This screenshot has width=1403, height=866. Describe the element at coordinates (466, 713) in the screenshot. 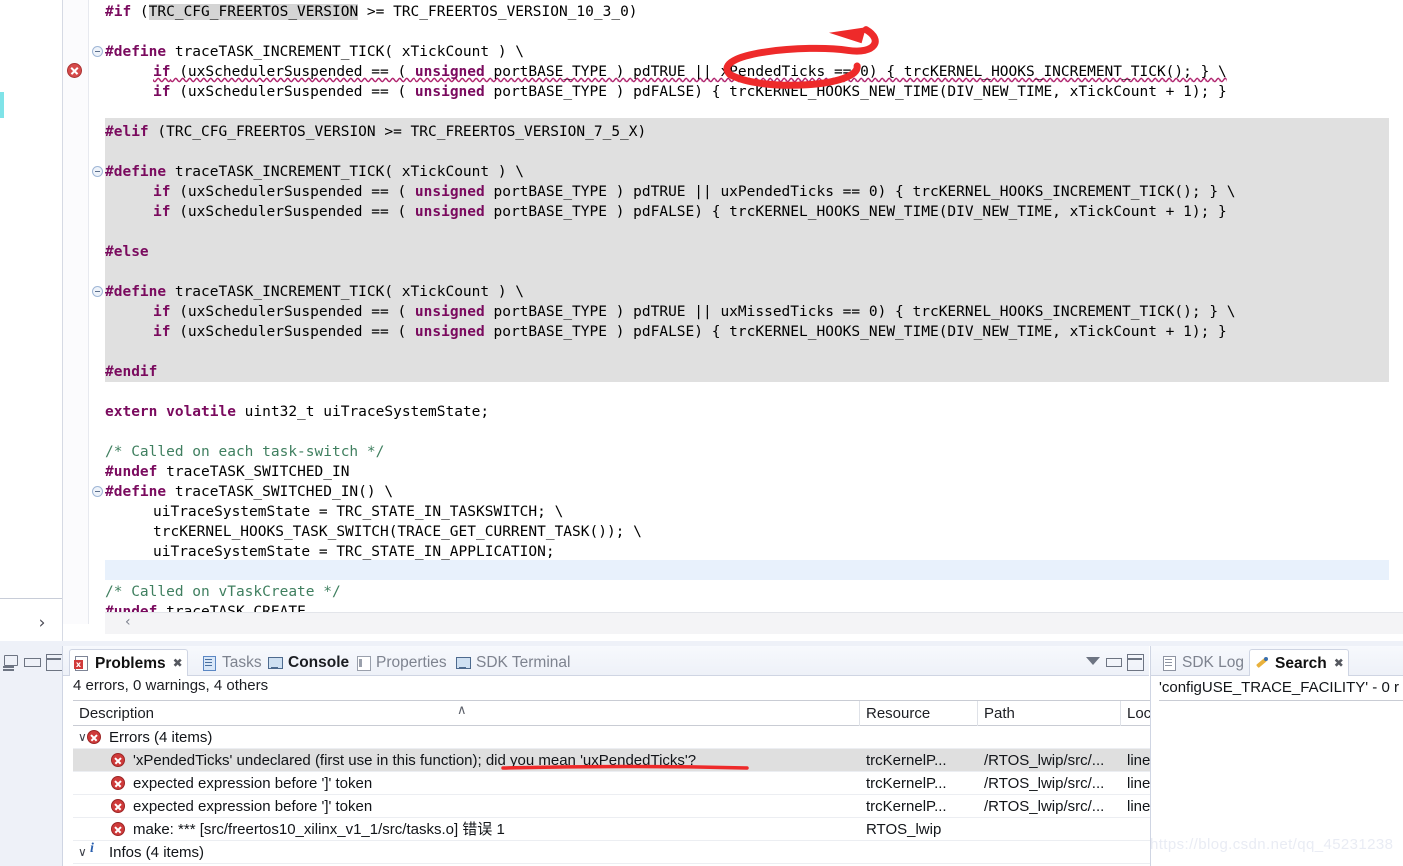

I see `column-header-description: Description` at that location.